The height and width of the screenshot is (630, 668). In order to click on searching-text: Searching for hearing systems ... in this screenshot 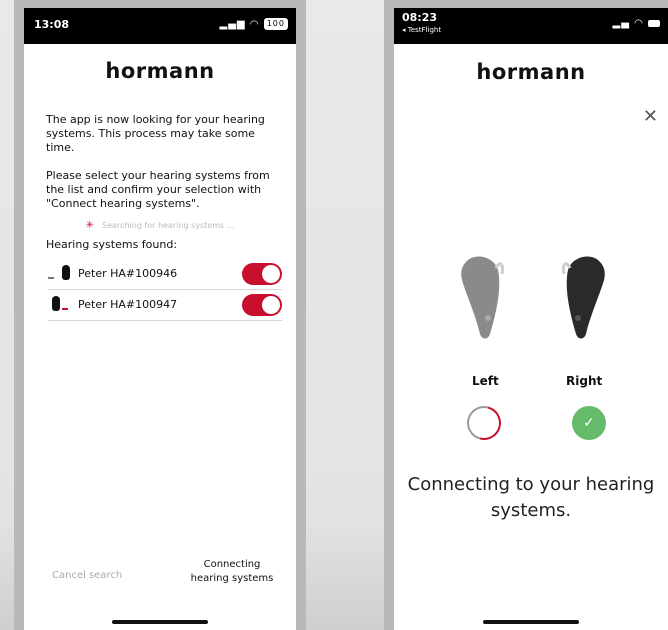, I will do `click(168, 225)`.